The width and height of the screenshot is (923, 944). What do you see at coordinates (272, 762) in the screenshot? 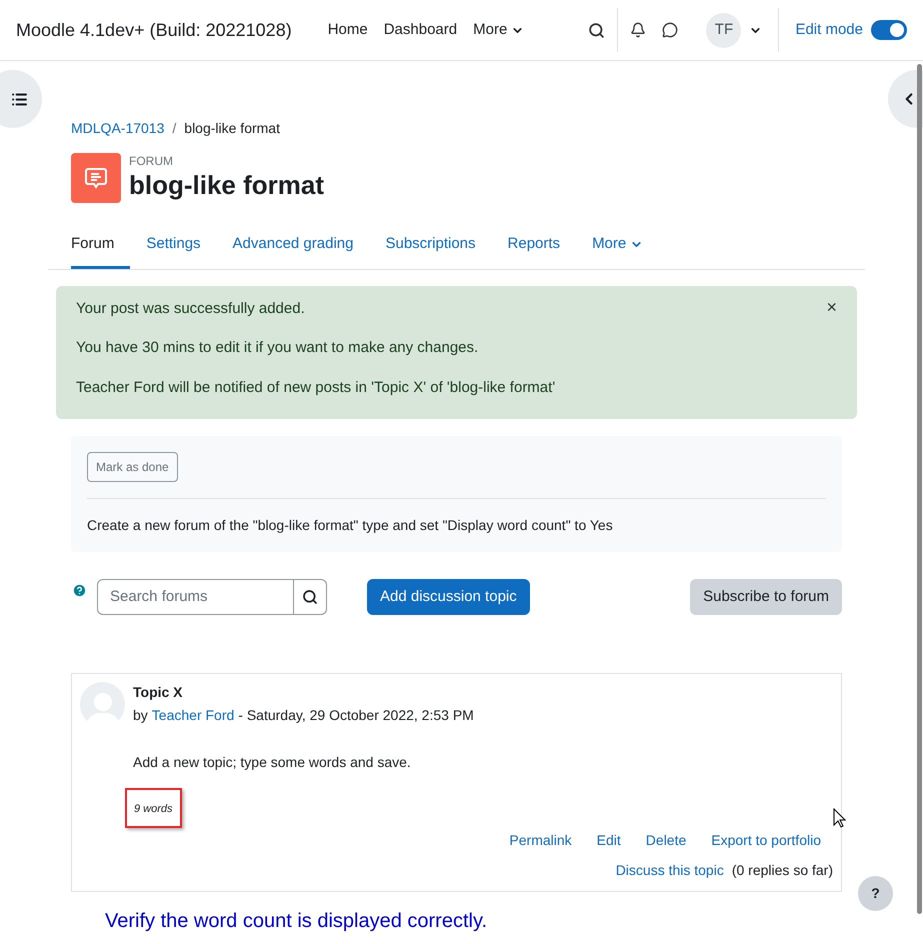
I see `post-message: Add a new topic; type some words and save.` at bounding box center [272, 762].